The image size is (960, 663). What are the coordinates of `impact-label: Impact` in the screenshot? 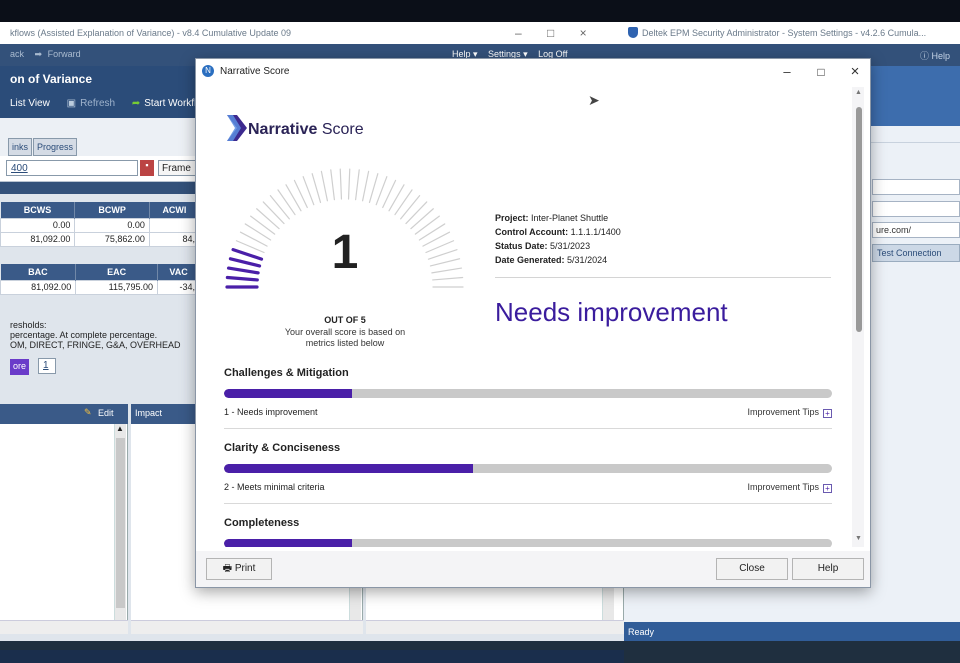 It's located at (149, 413).